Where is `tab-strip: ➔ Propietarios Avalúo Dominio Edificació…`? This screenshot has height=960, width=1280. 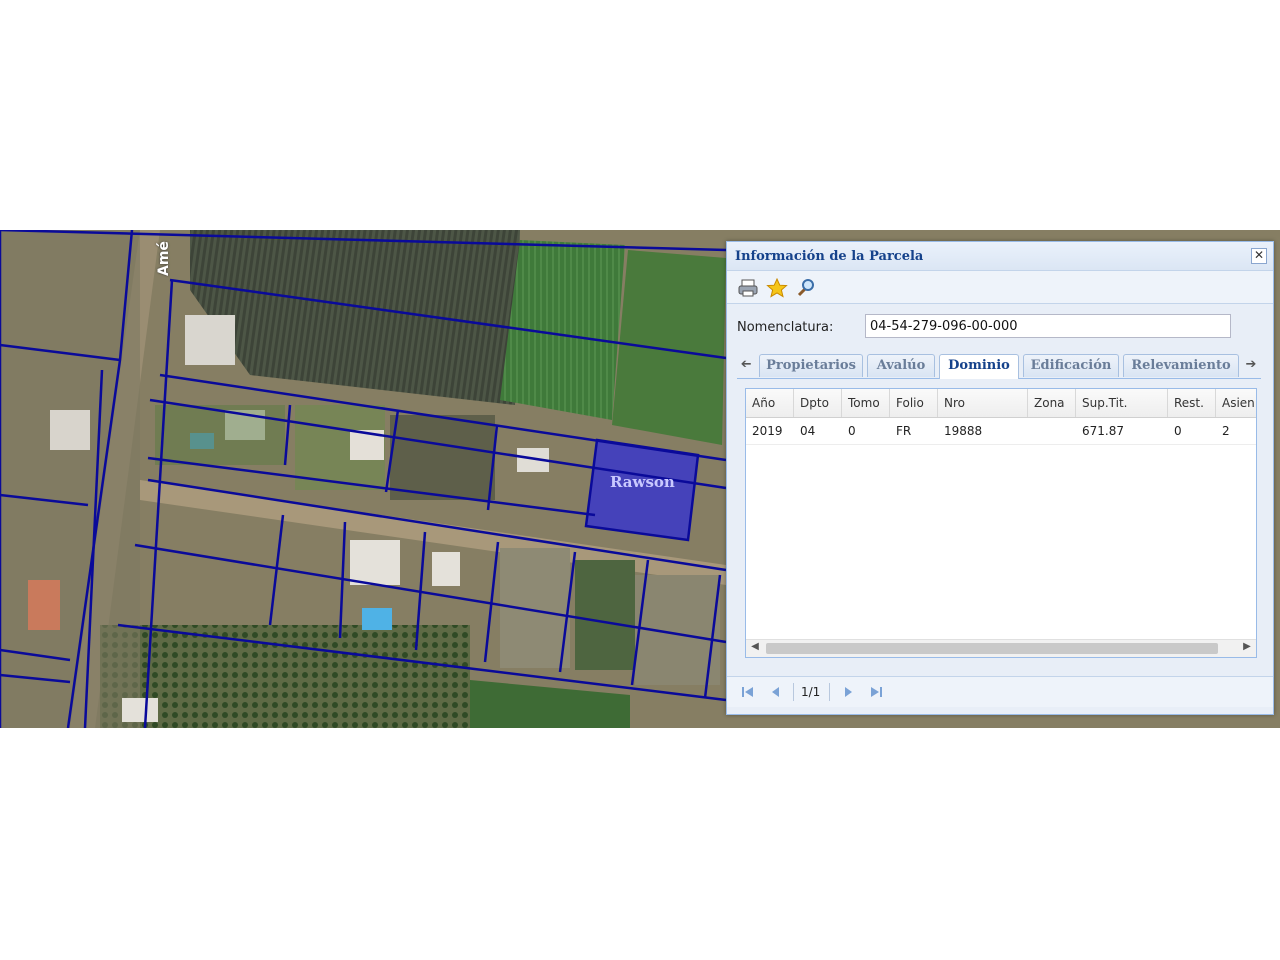
tab-strip: ➔ Propietarios Avalúo Dominio Edificació… is located at coordinates (999, 365).